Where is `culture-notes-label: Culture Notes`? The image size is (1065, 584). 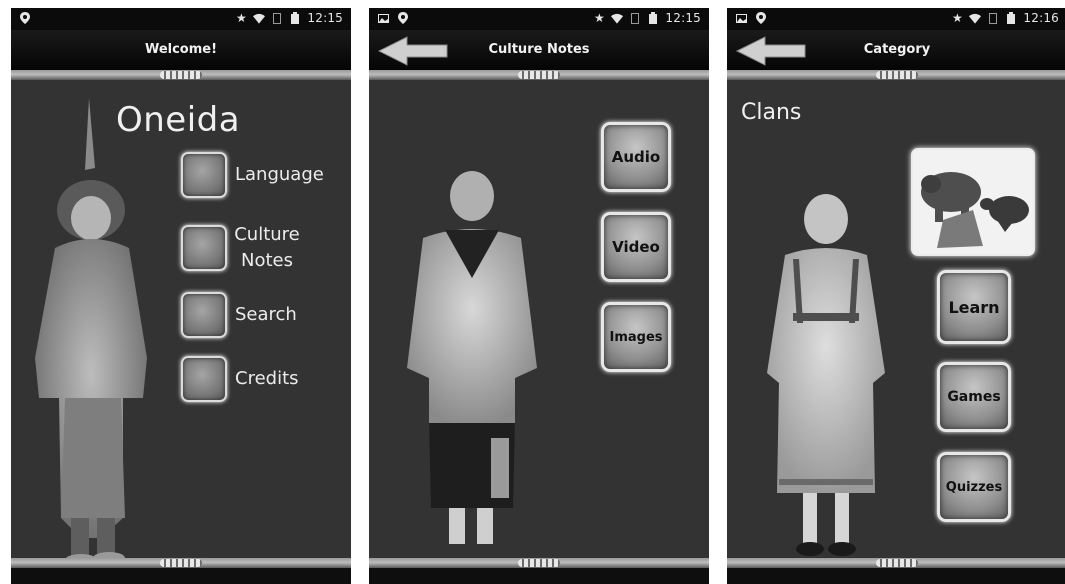 culture-notes-label: Culture Notes is located at coordinates (267, 248).